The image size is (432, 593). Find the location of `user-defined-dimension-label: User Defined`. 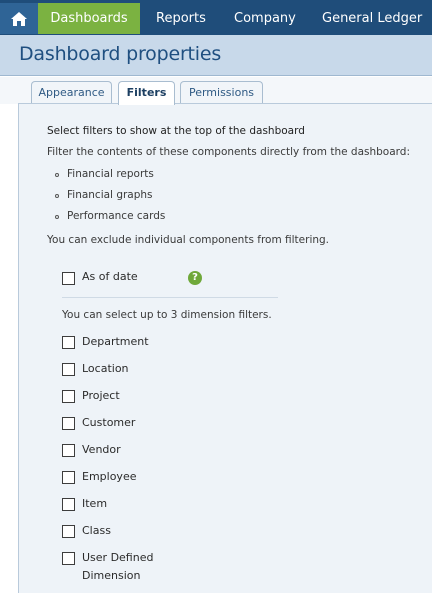

user-defined-dimension-label: User Defined is located at coordinates (118, 557).